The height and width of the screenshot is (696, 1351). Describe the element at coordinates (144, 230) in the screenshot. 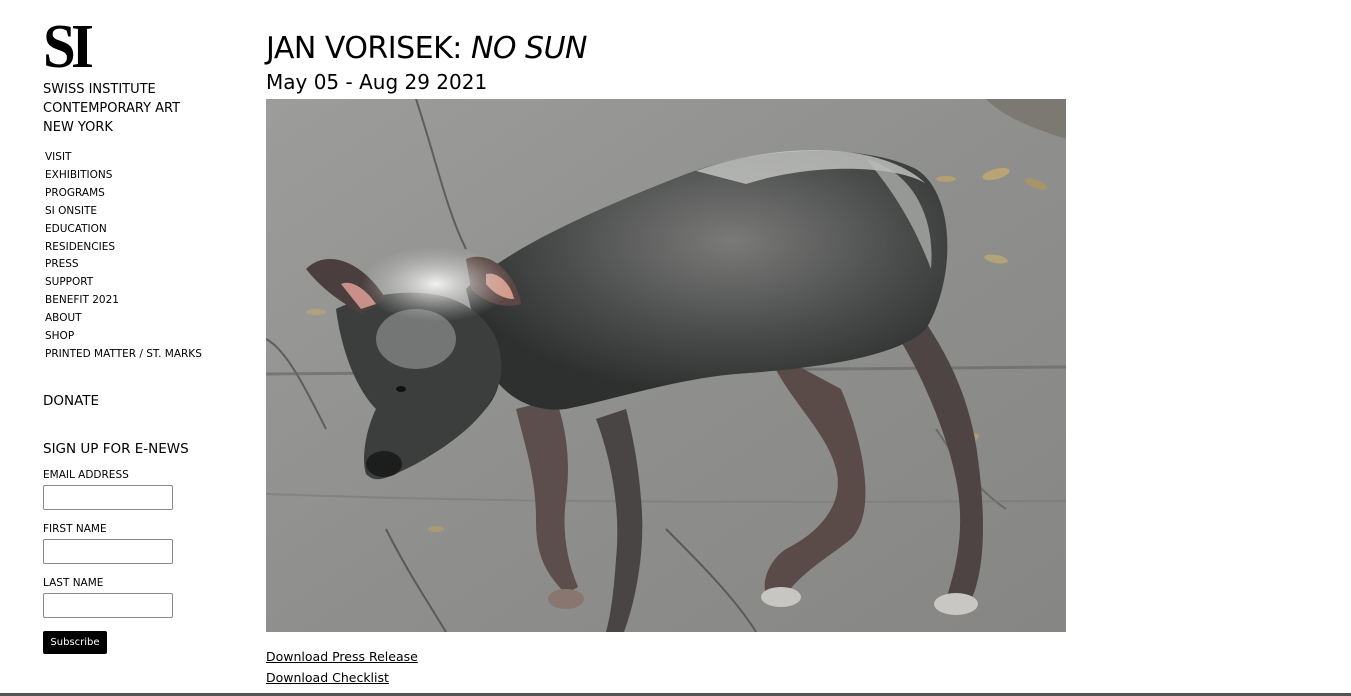

I see `nav-item-education: EDUCATION` at that location.